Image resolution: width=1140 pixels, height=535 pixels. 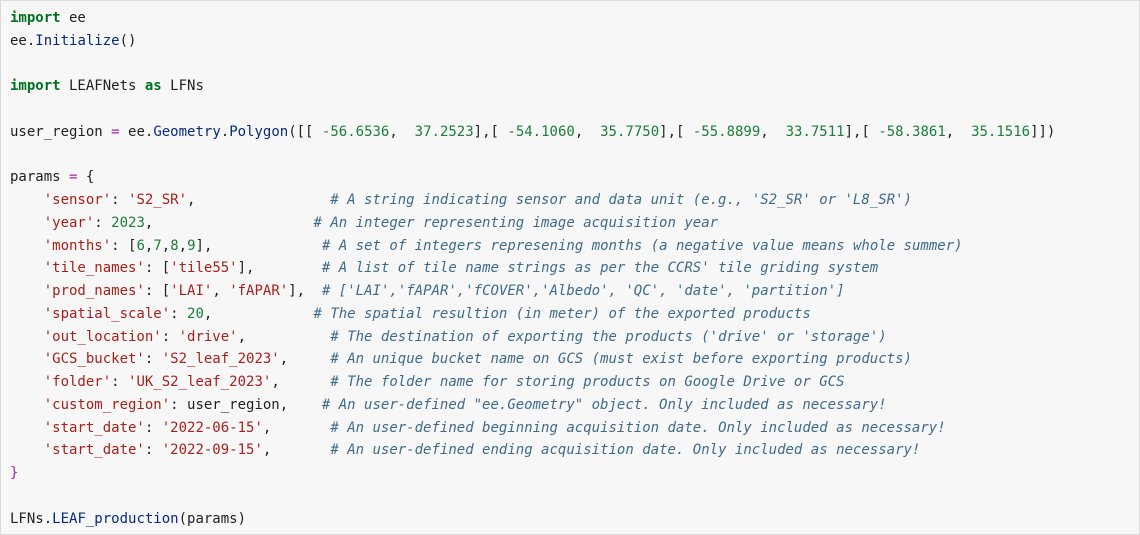 I want to click on code-line-7-blank, so click(x=532, y=155).